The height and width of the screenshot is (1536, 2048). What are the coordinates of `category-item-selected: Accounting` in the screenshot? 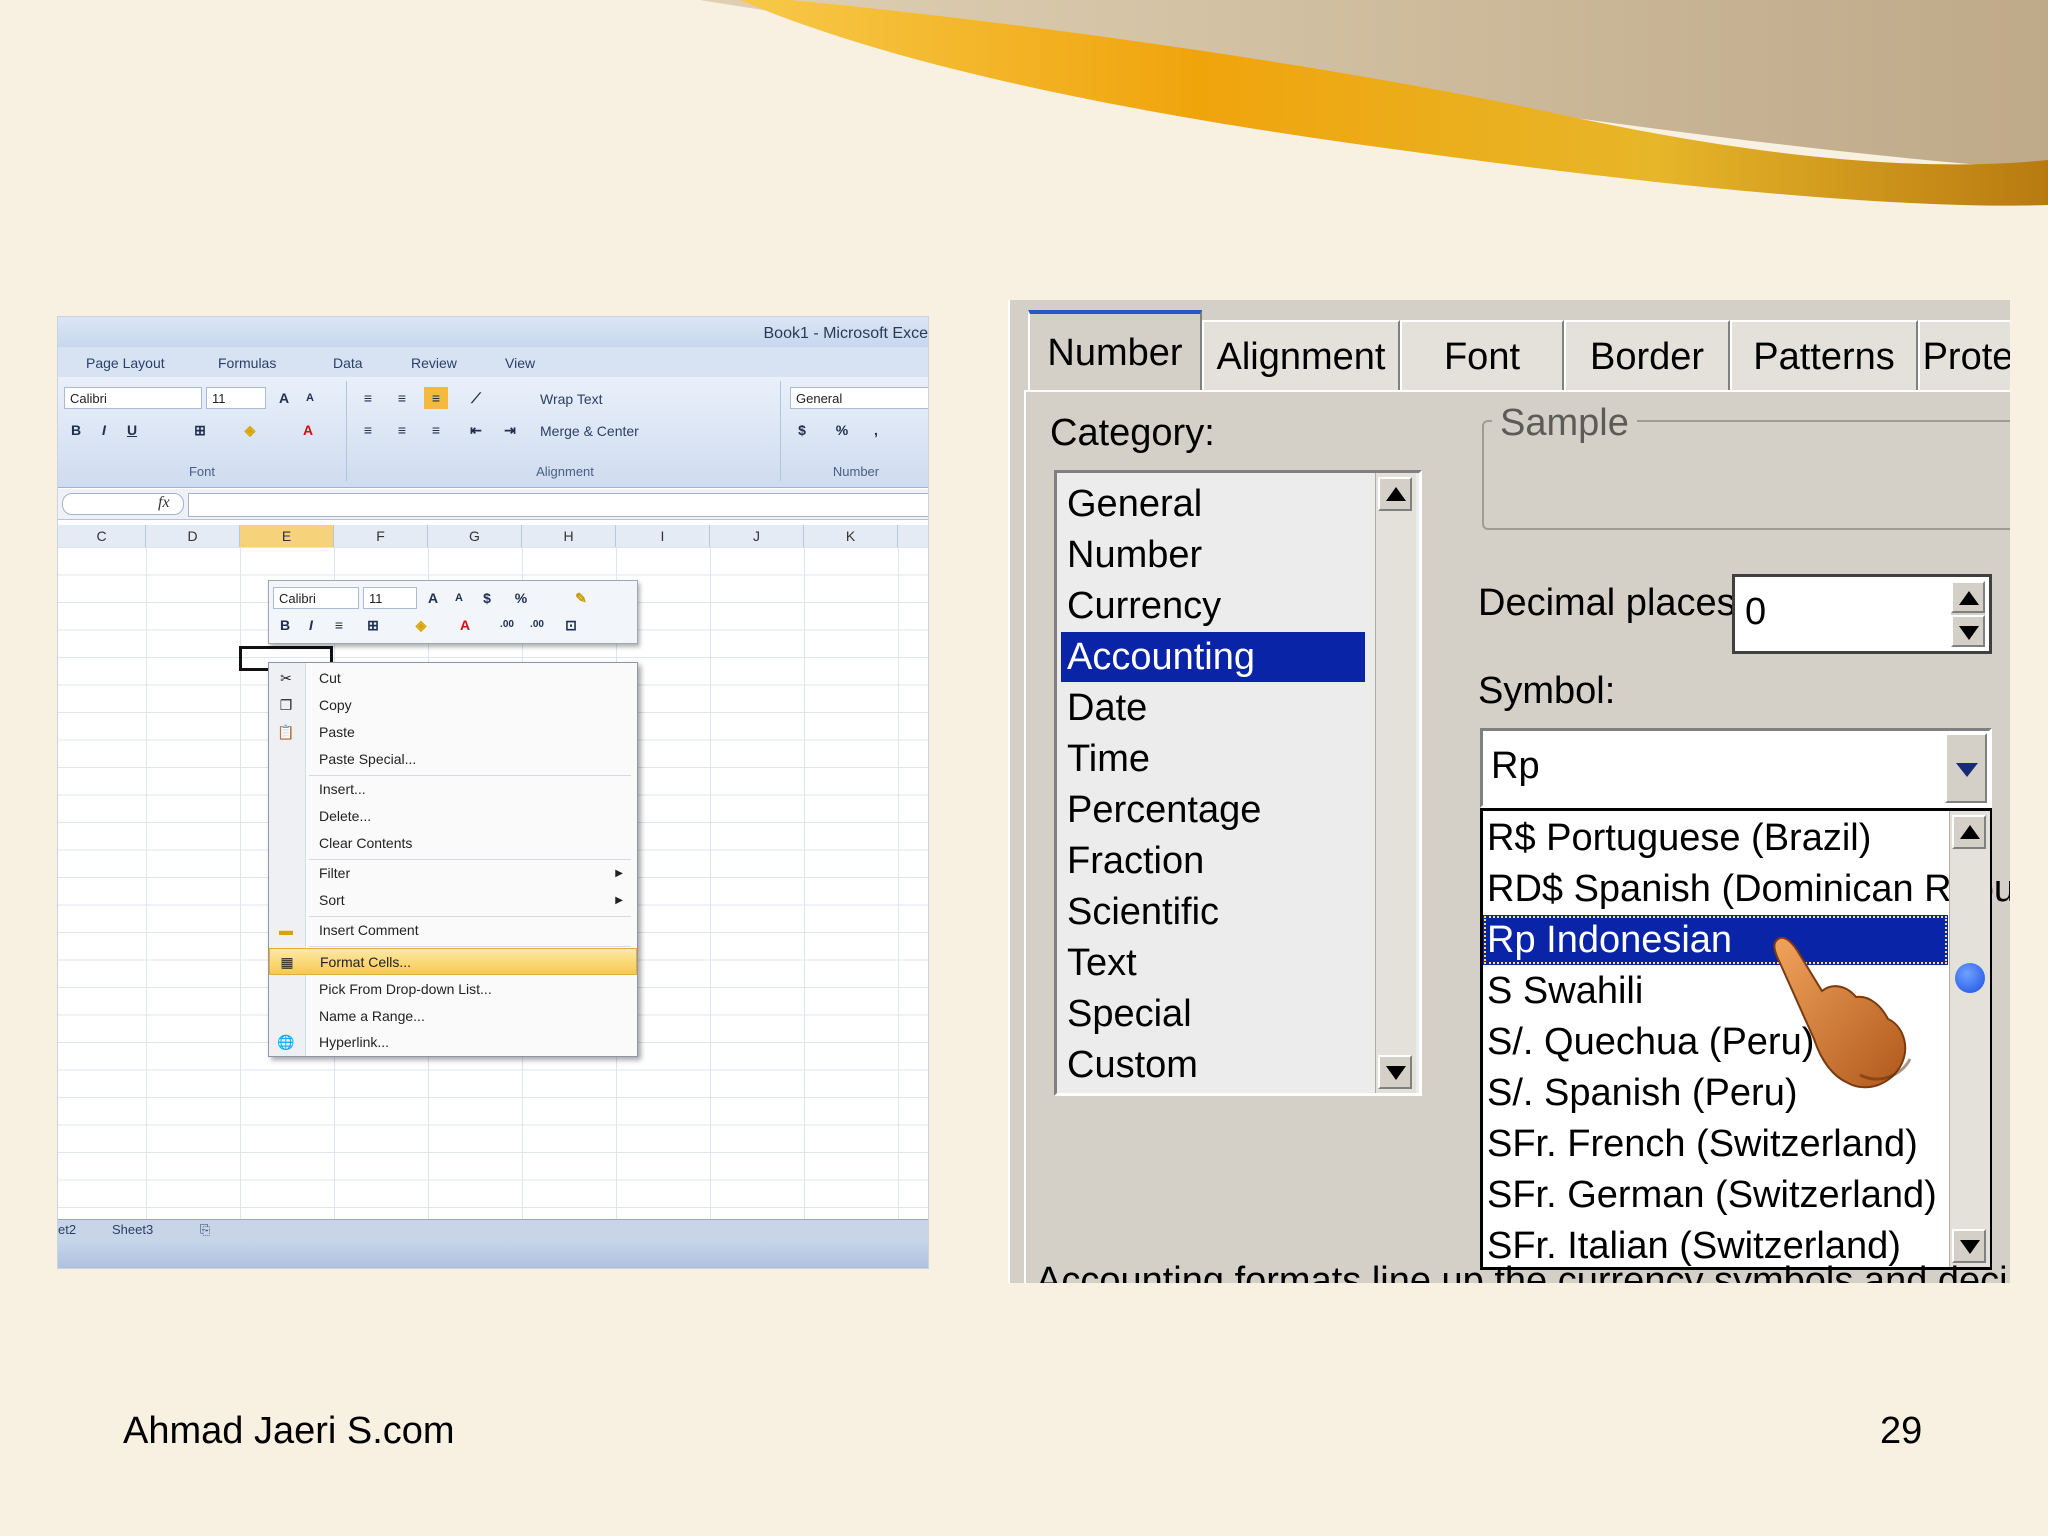 It's located at (1213, 657).